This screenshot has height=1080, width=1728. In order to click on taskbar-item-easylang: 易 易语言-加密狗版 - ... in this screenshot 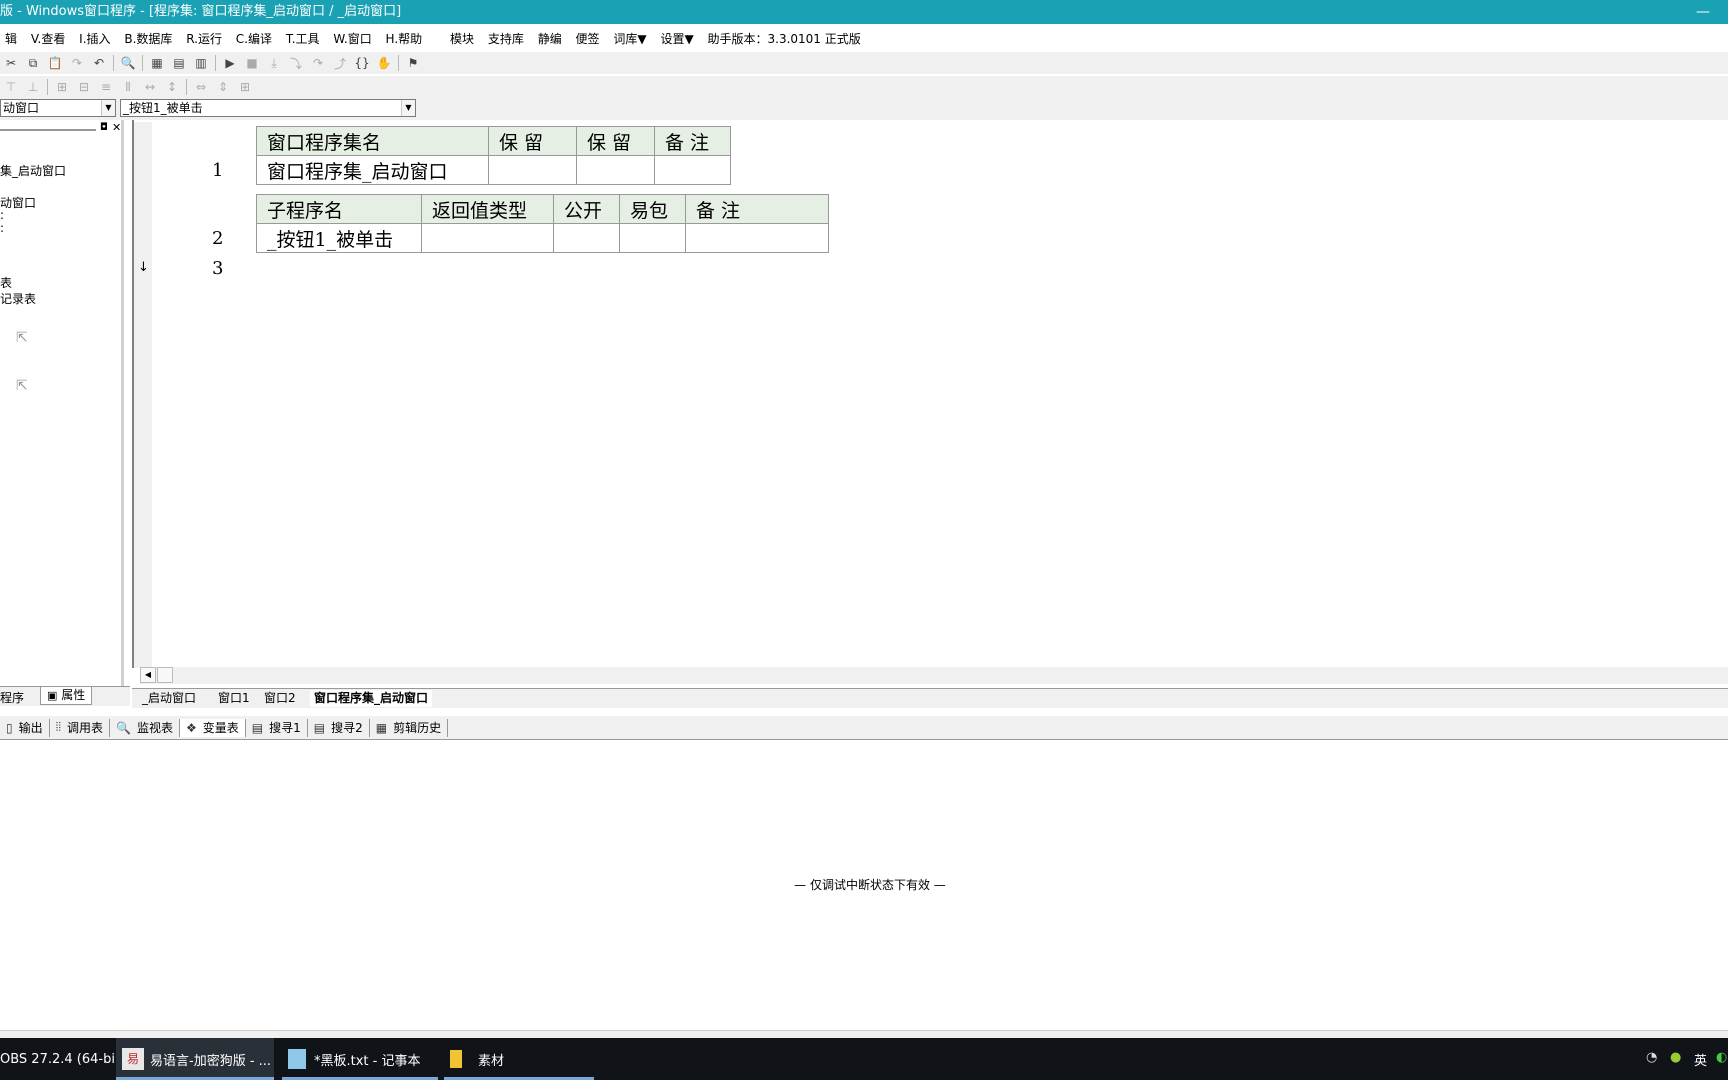, I will do `click(195, 1059)`.